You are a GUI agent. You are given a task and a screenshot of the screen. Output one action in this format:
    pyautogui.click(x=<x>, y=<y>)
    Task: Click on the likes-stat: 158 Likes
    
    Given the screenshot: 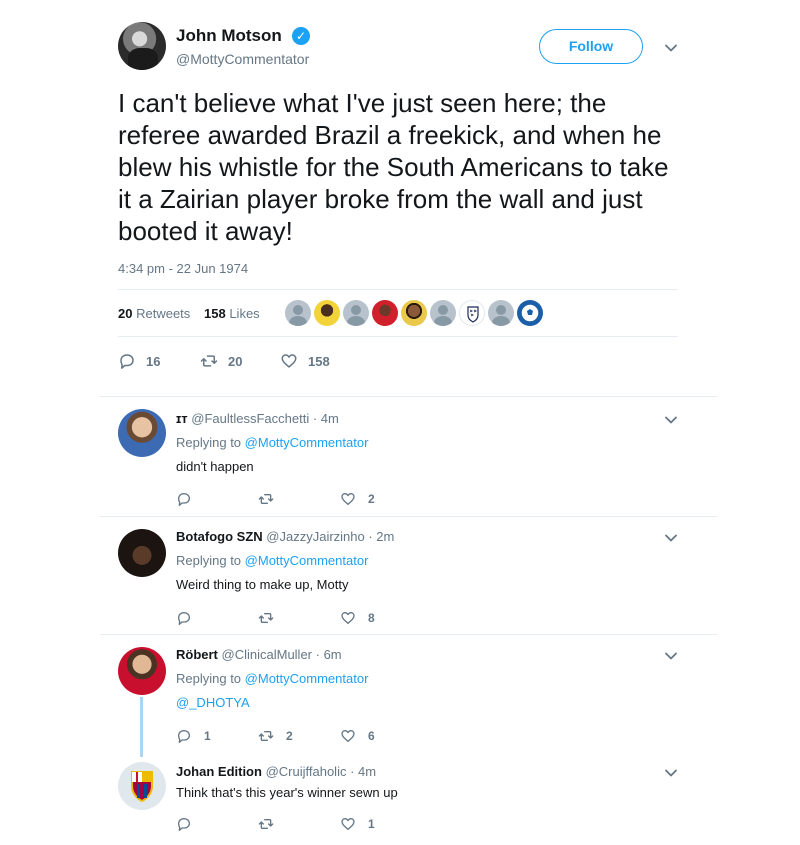 What is the action you would take?
    pyautogui.click(x=232, y=313)
    